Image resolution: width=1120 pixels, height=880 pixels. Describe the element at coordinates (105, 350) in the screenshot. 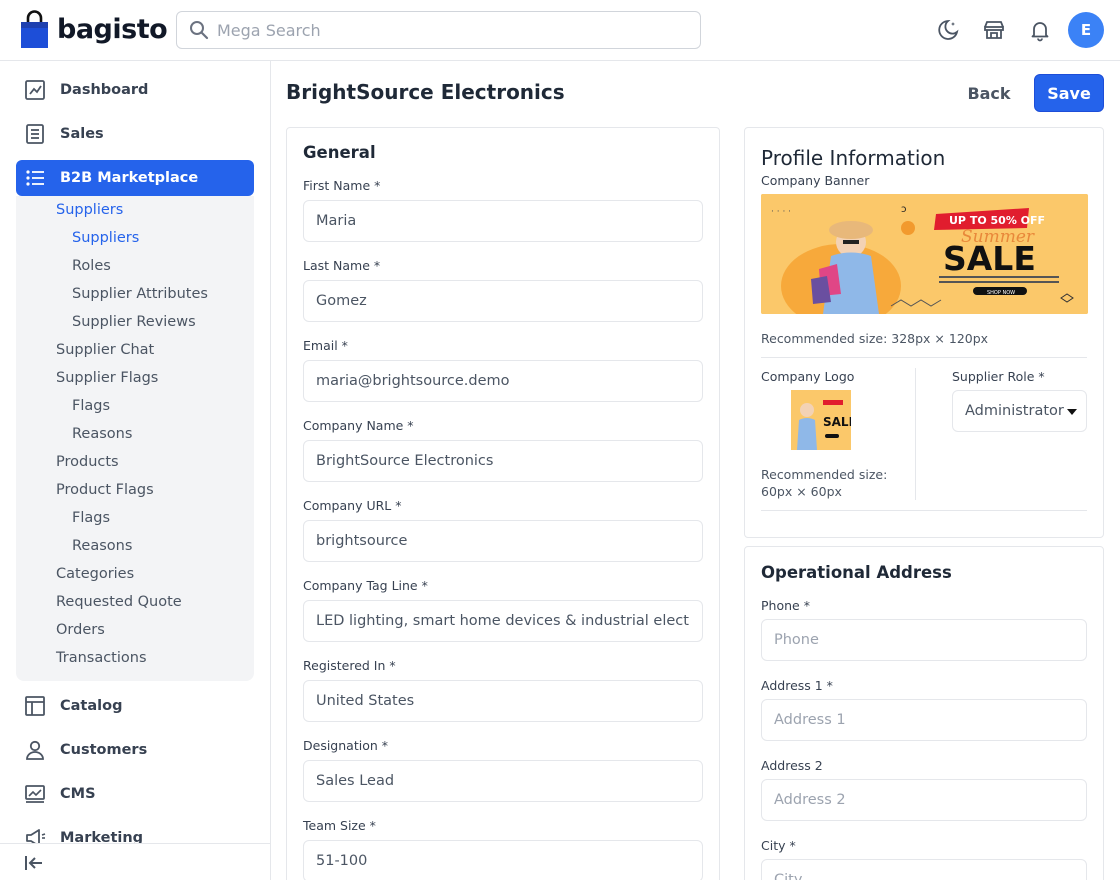

I see `submenu-supplier-chat: Supplier Chat` at that location.